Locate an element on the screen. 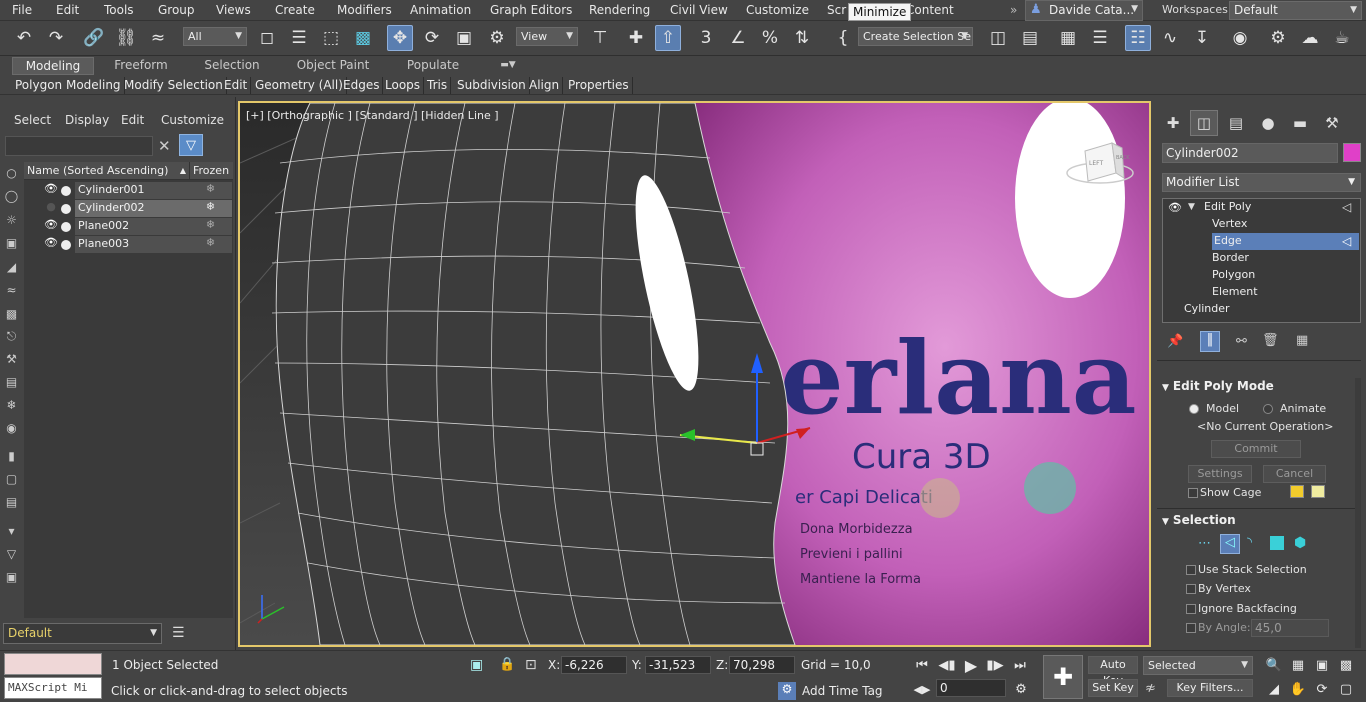 This screenshot has height=702, width=1366. column-frozen-header: Frozen is located at coordinates (211, 171).